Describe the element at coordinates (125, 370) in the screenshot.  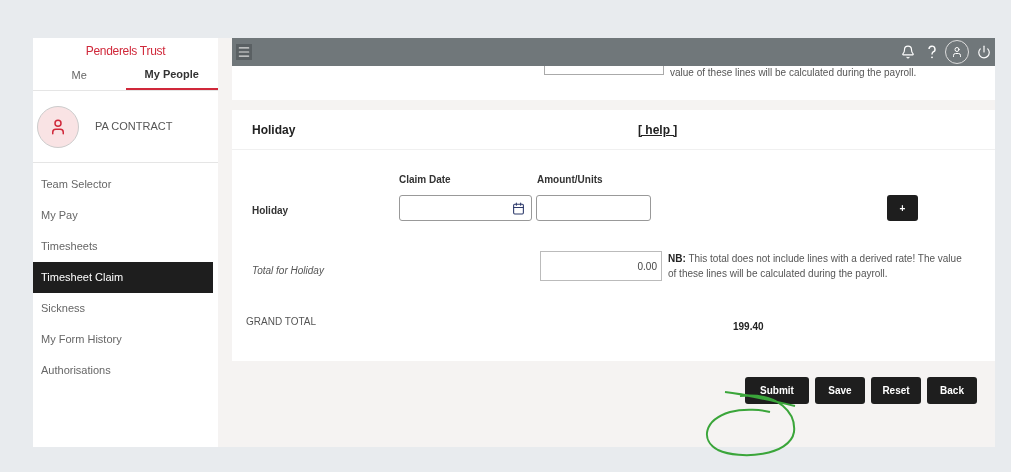
I see `menu-item: Authorisations` at that location.